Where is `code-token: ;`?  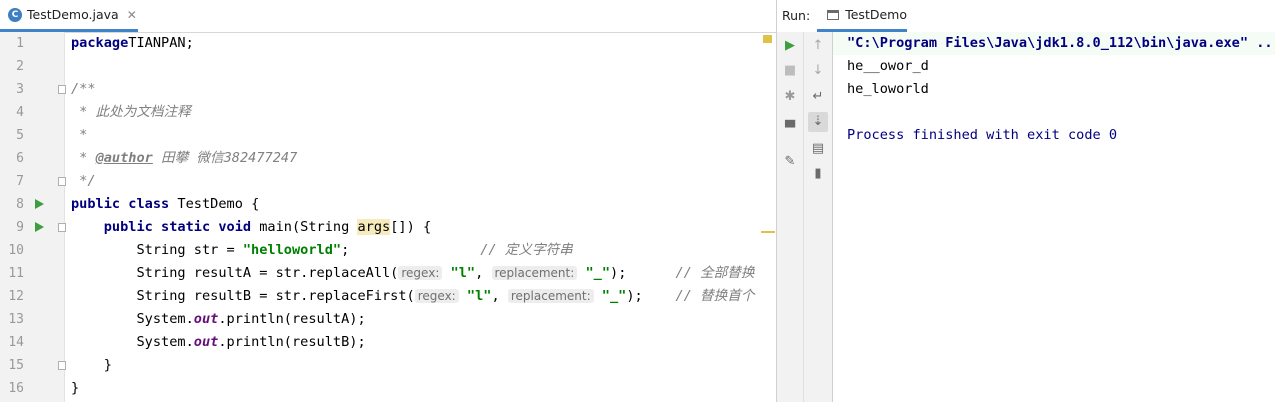 code-token: ; is located at coordinates (411, 250).